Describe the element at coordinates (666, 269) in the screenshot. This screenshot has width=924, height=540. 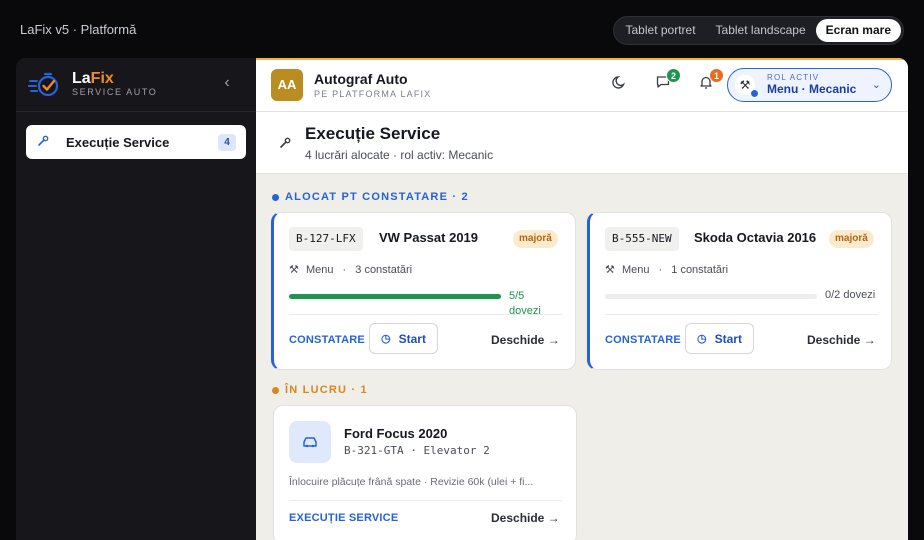
I see `card-meta: ⚒ Menu · 1 constatări` at that location.